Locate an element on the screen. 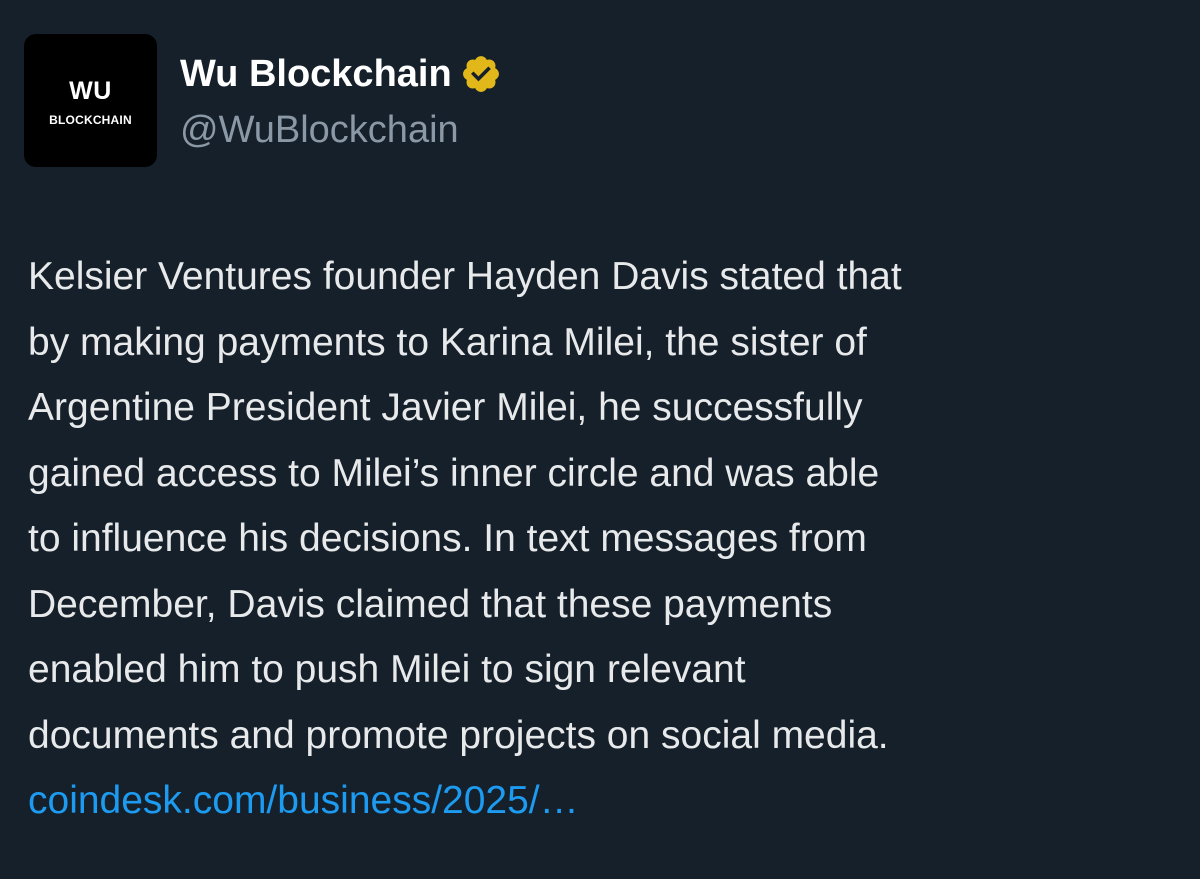 The width and height of the screenshot is (1200, 879). avatar-logo-subtext: BLOCKCHAIN is located at coordinates (90, 120).